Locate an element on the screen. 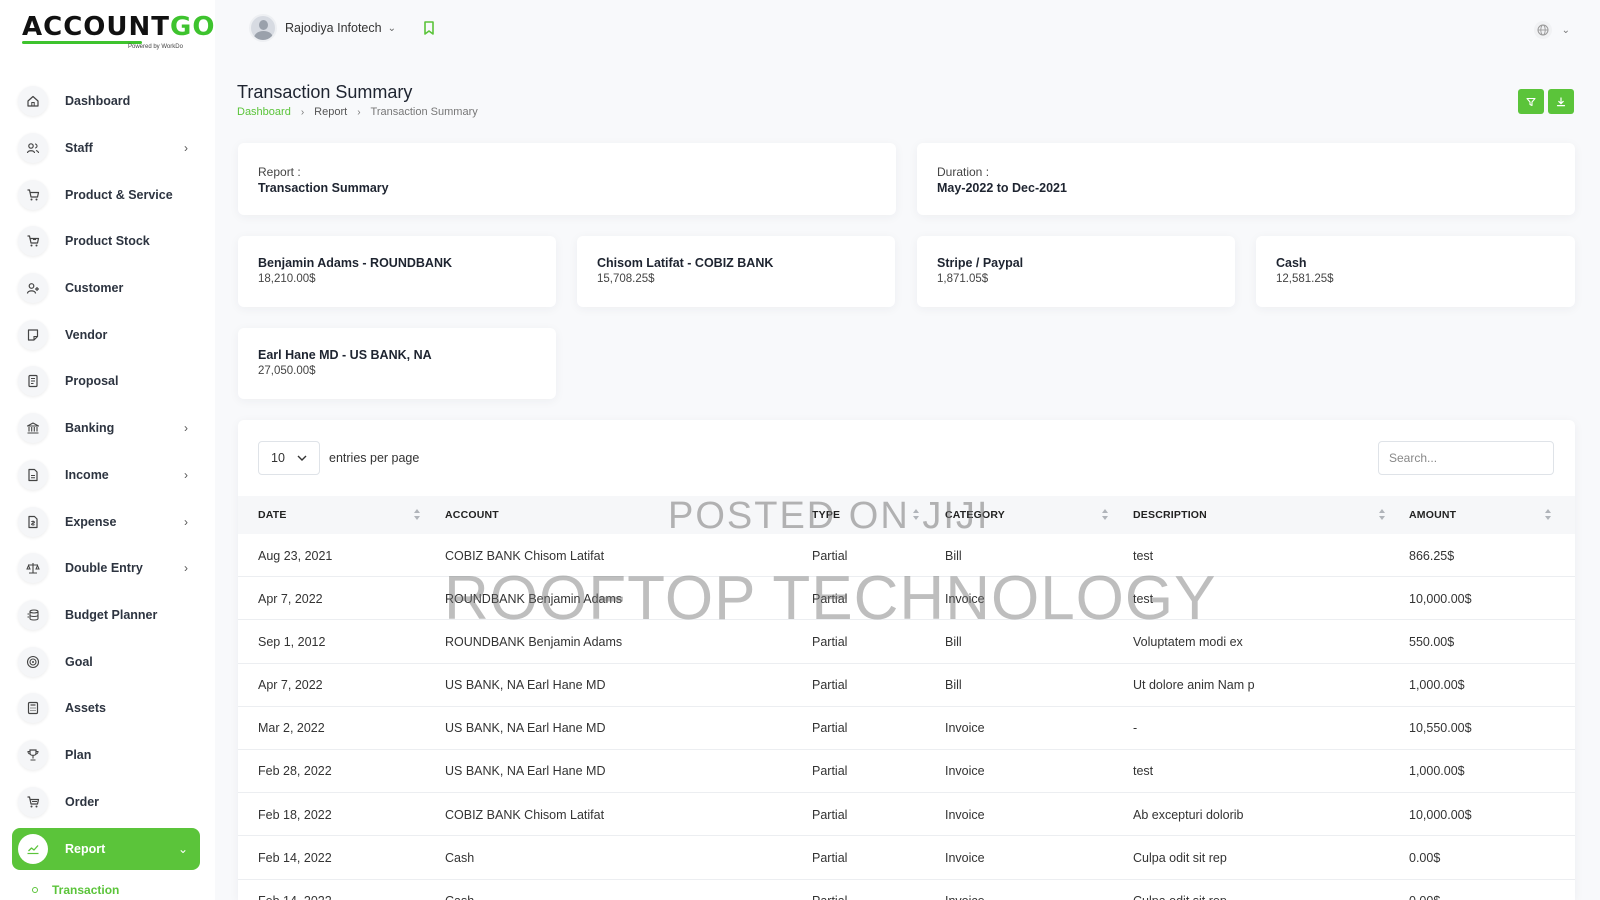 The height and width of the screenshot is (900, 1600). sidebar-item-label: Banking is located at coordinates (90, 428).